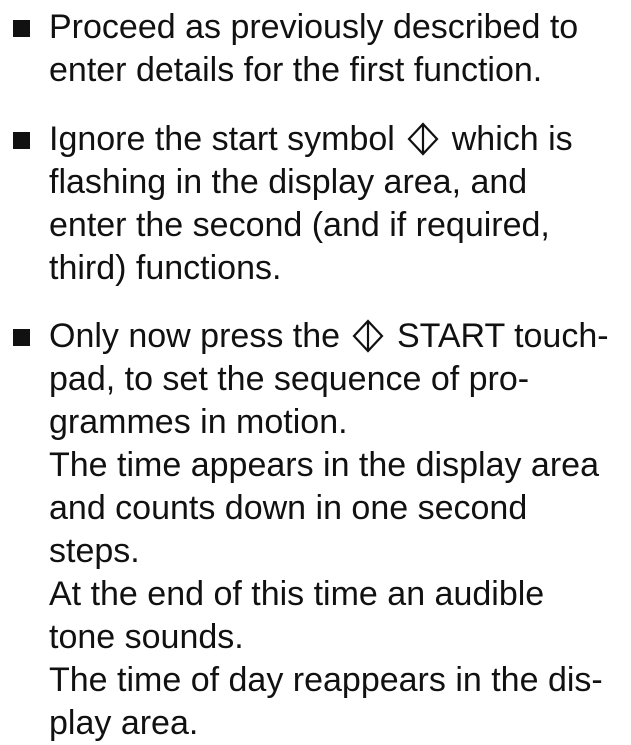 The height and width of the screenshot is (745, 631). Describe the element at coordinates (124, 723) in the screenshot. I see `item3-line10: play area.` at that location.